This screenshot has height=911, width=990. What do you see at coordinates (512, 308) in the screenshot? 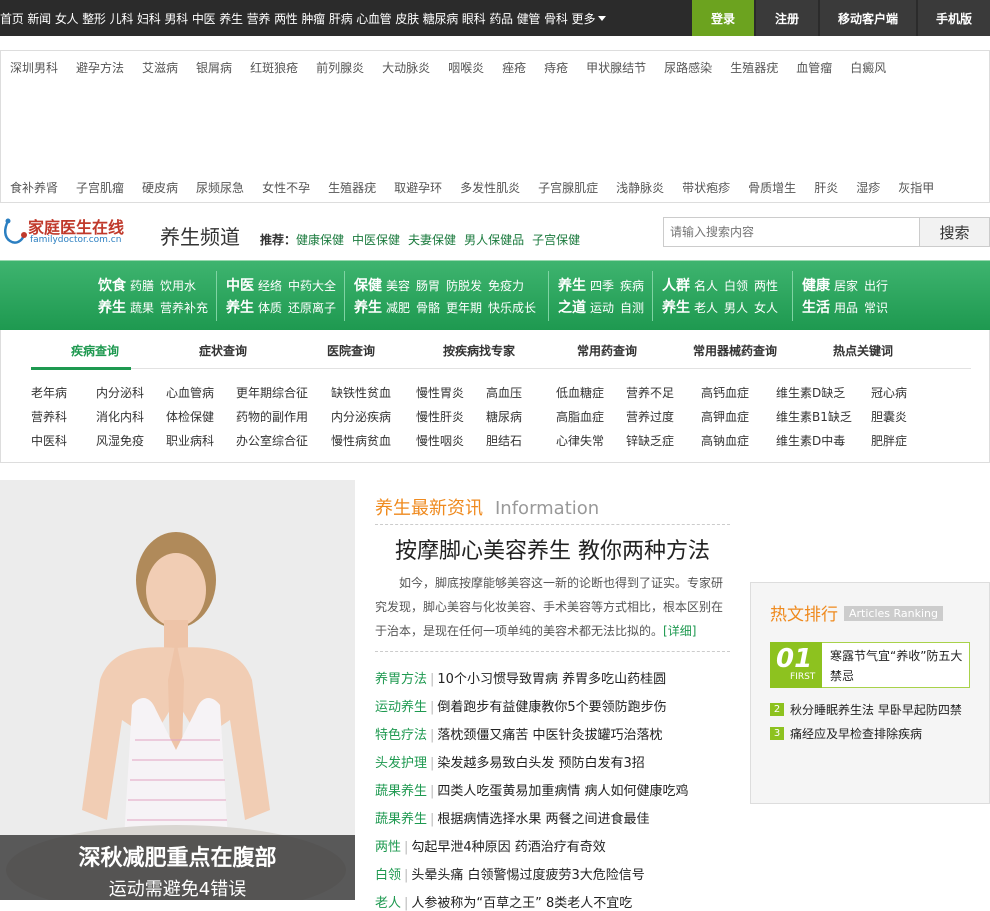
I see `green-nav-link: 快乐成长` at bounding box center [512, 308].